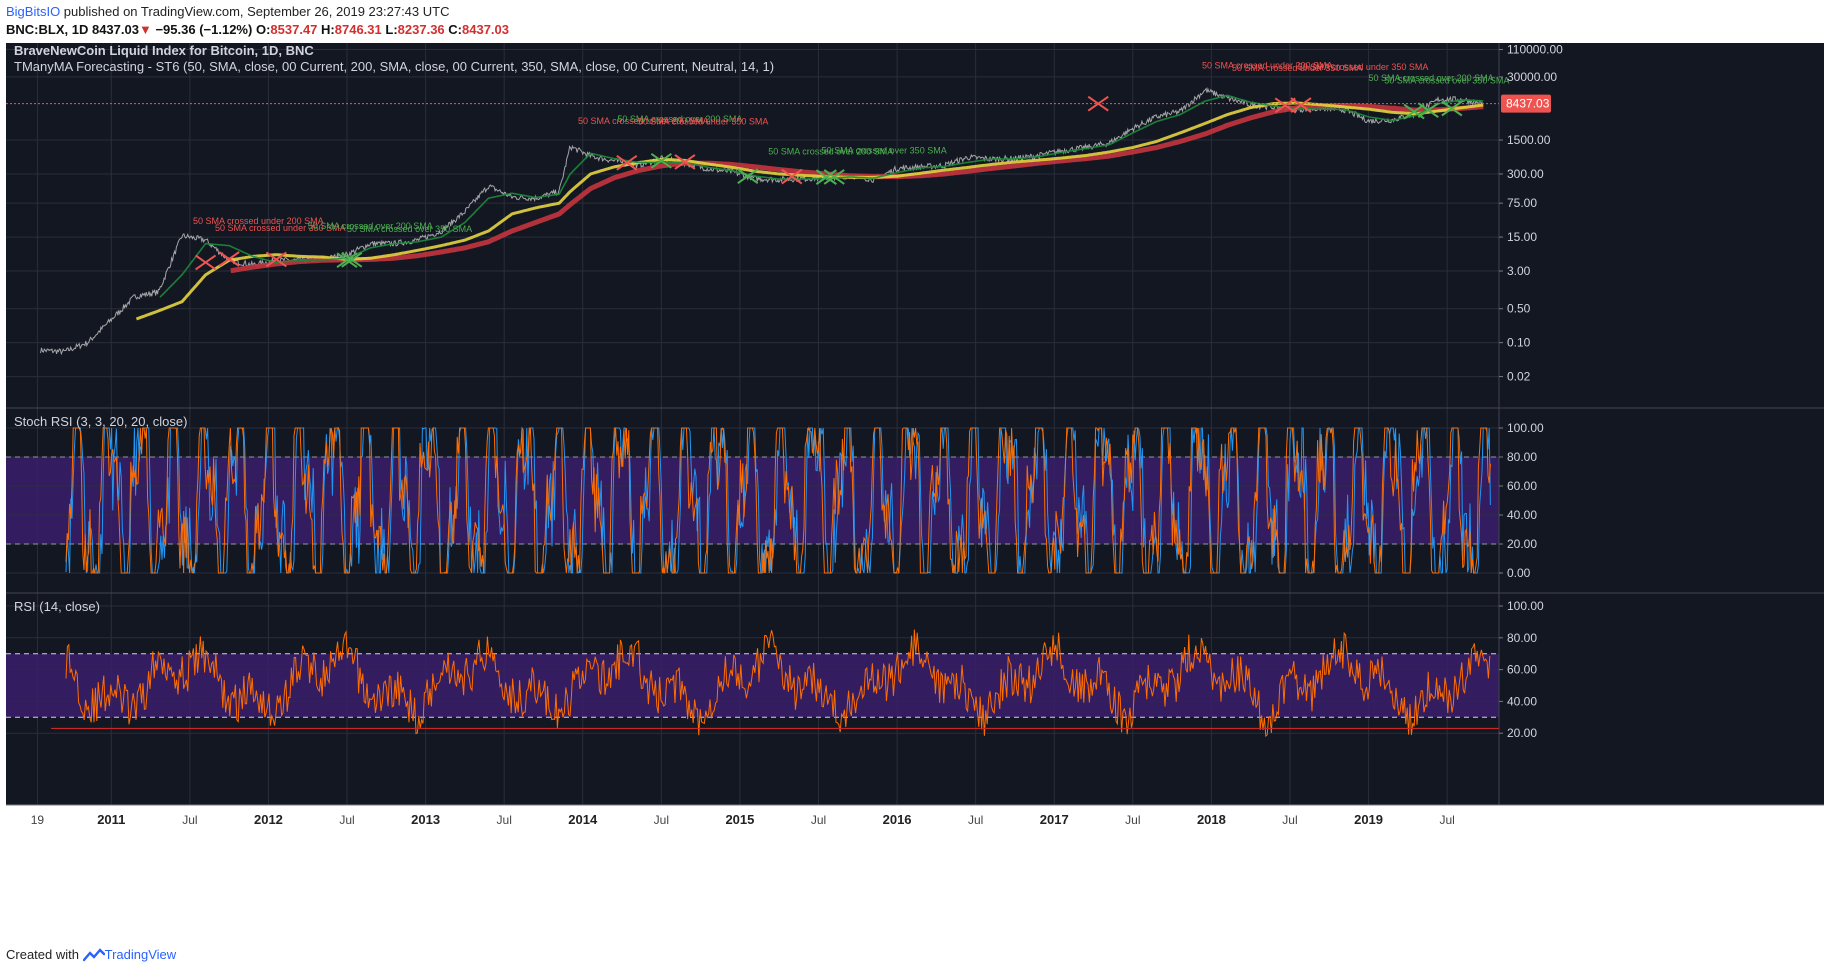 This screenshot has height=972, width=1828. Describe the element at coordinates (1525, 606) in the screenshot. I see `rsi-axis-label: 100.00` at that location.